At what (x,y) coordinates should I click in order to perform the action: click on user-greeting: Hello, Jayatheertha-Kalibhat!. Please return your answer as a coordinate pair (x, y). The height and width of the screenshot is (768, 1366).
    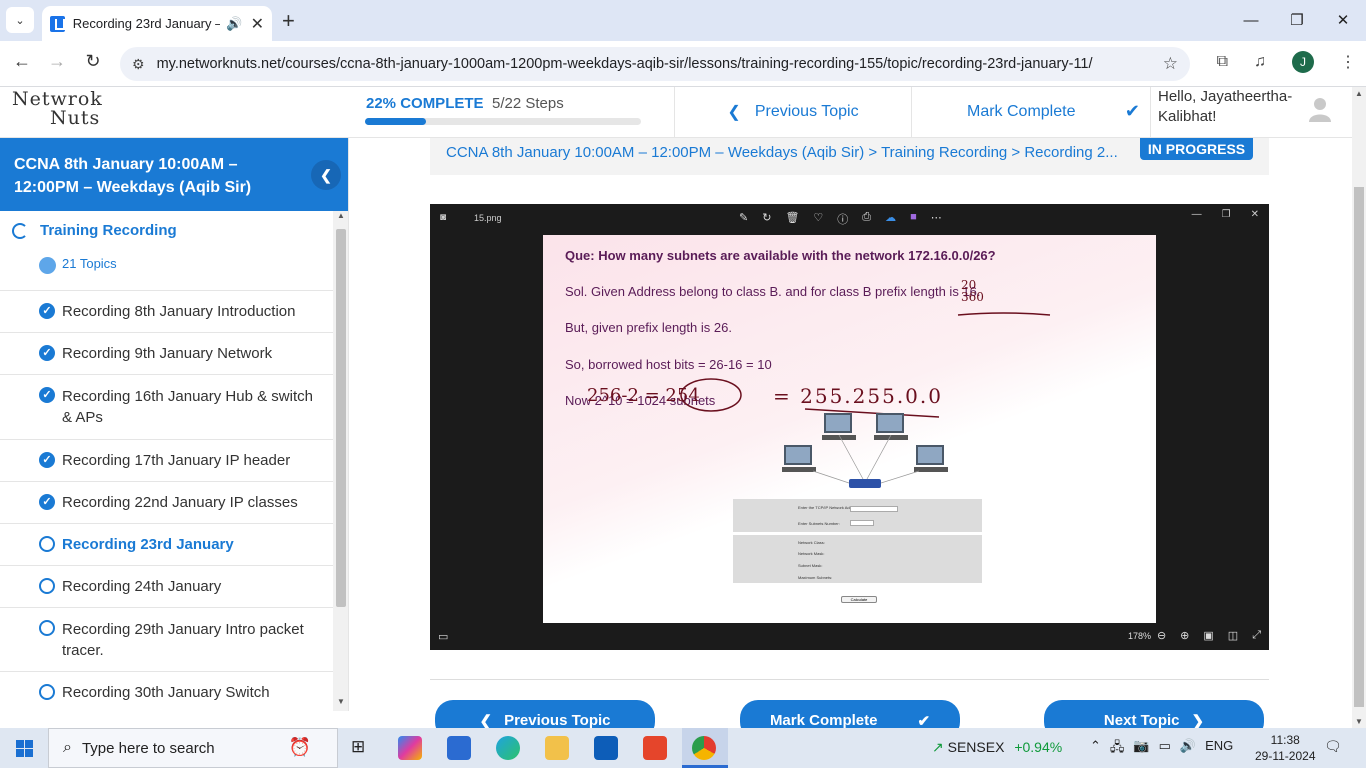
    Looking at the image, I should click on (1225, 112).